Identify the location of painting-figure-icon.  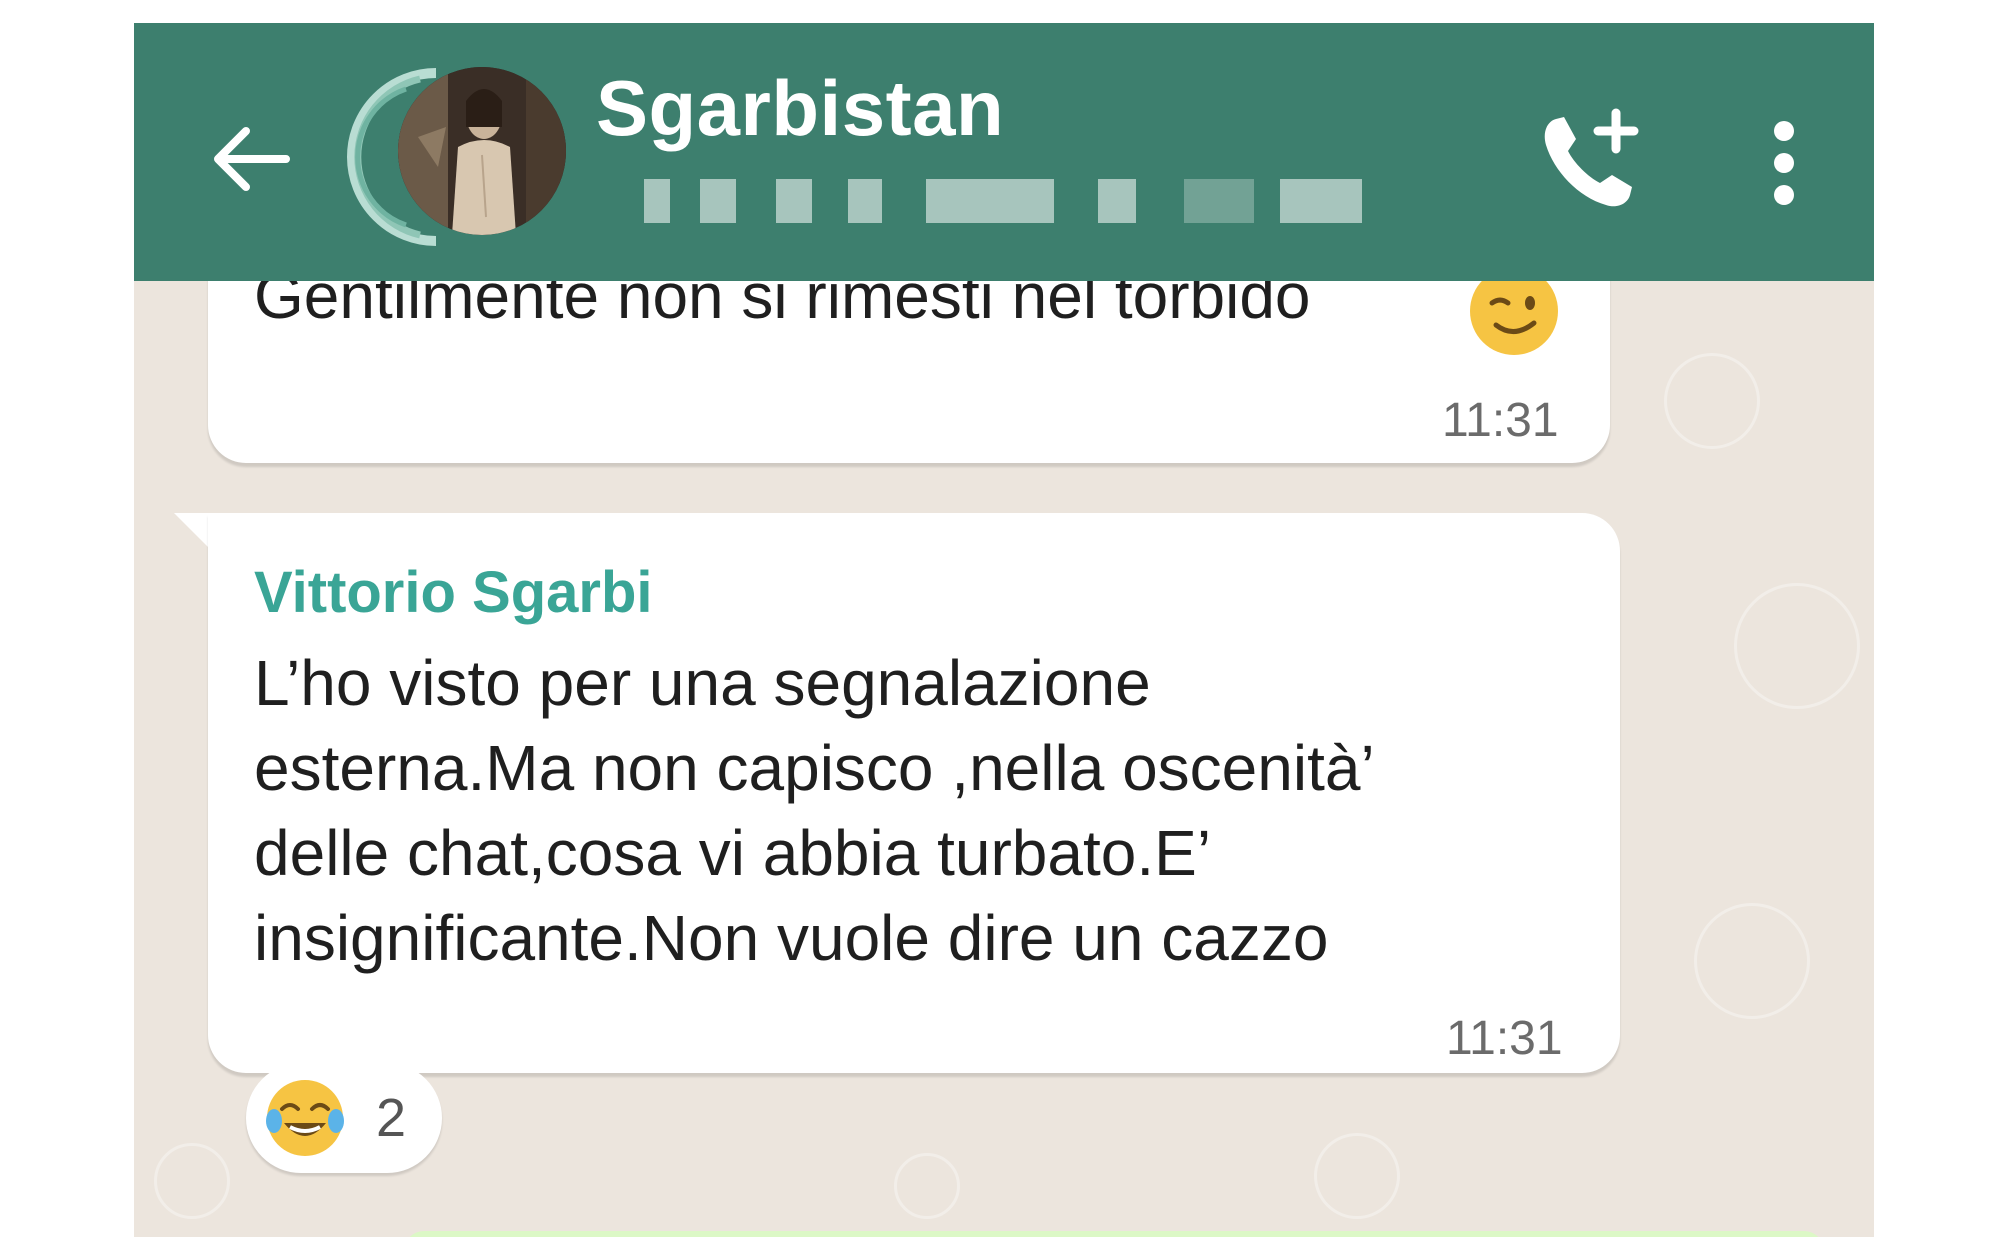
(482, 151).